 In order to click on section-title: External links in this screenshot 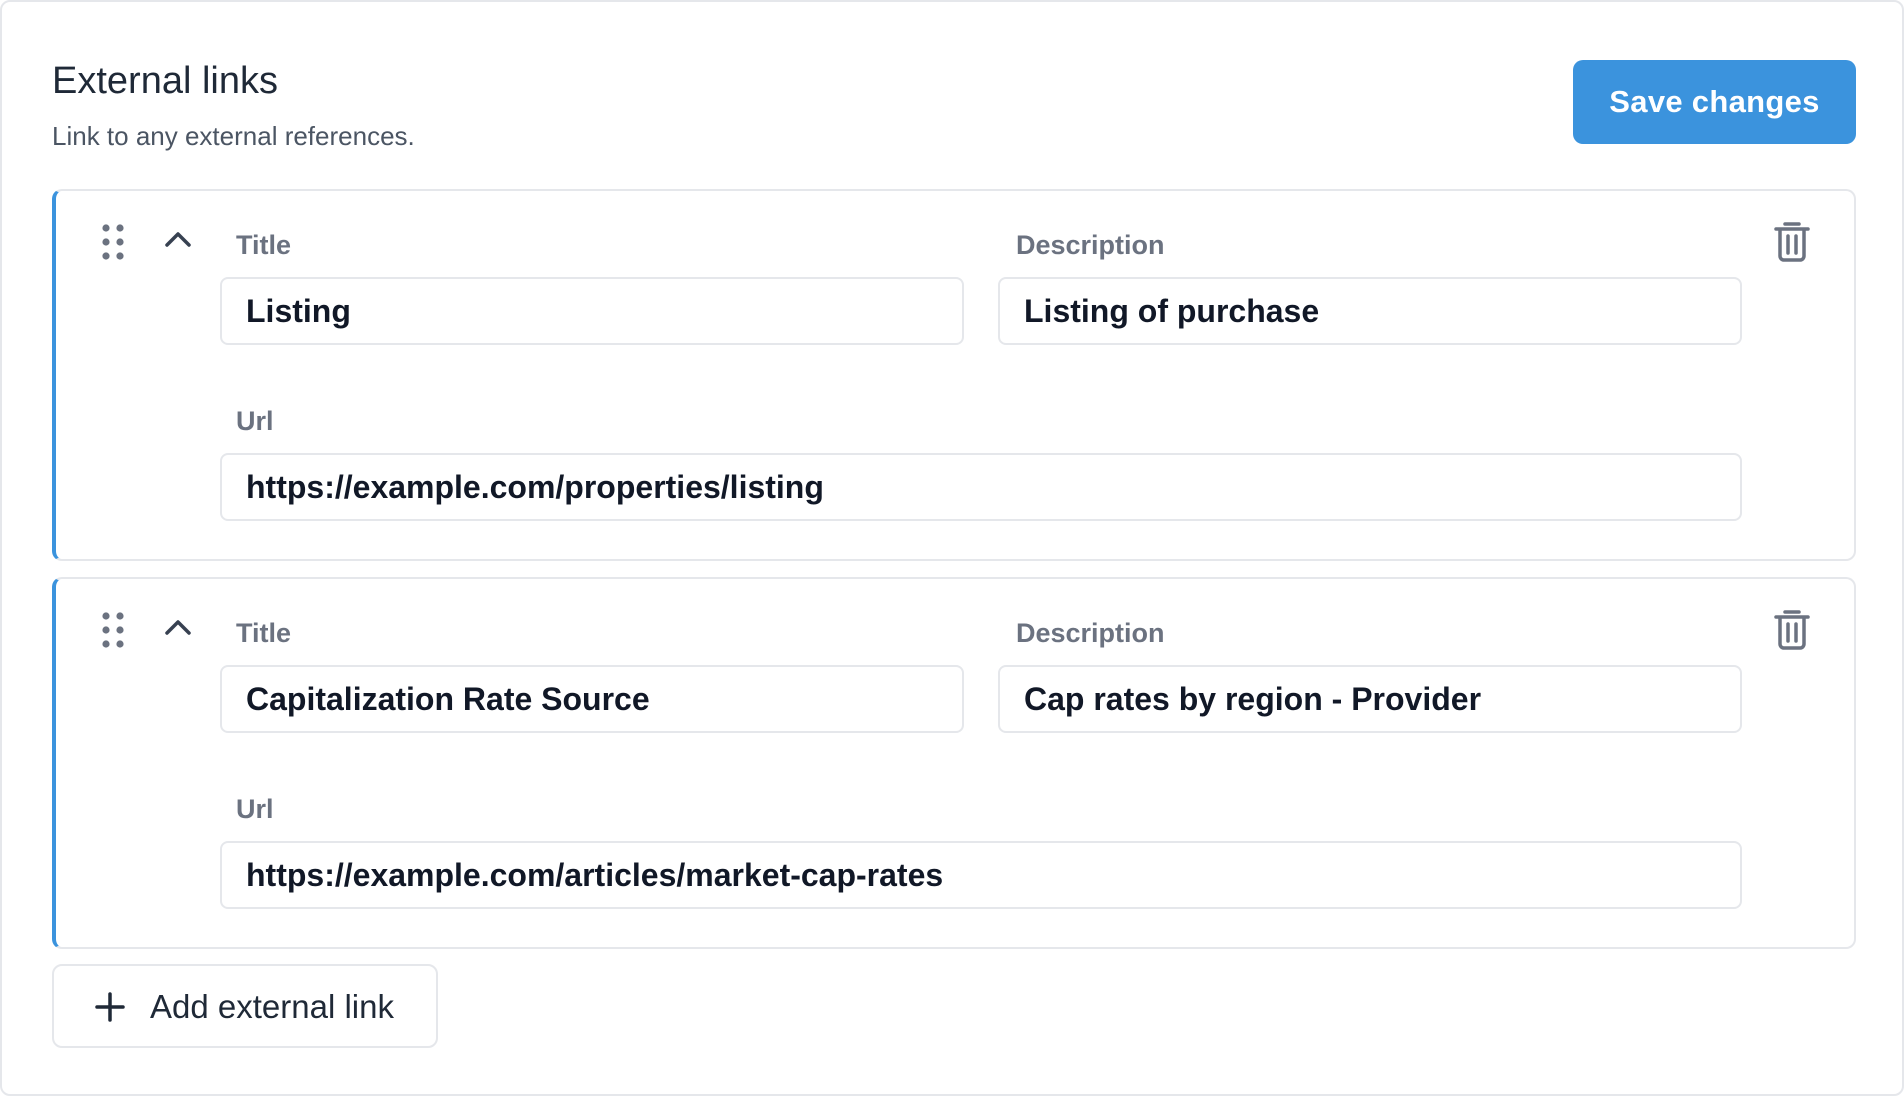, I will do `click(165, 81)`.